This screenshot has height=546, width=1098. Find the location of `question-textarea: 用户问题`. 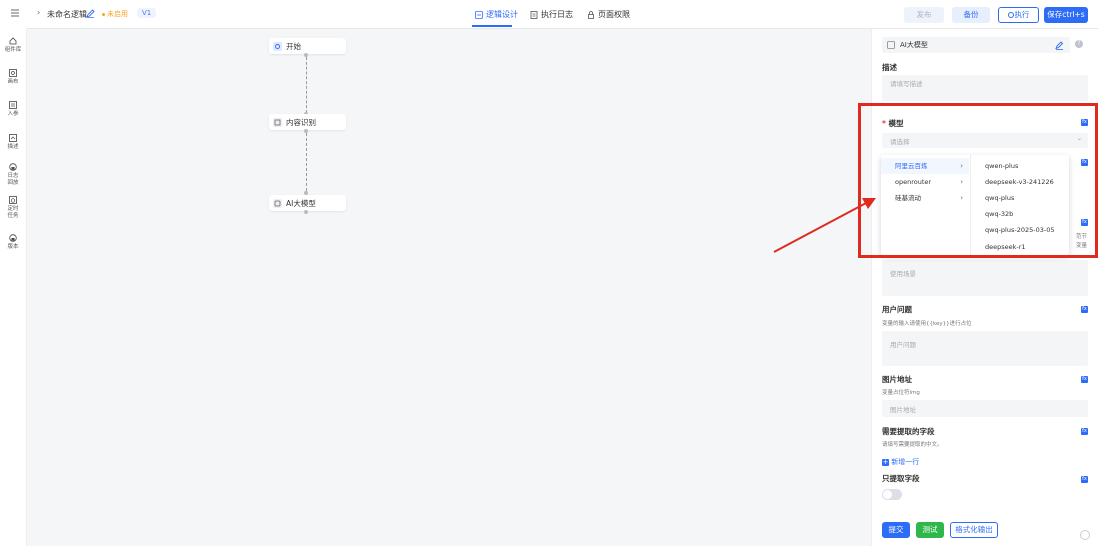

question-textarea: 用户问题 is located at coordinates (985, 348).